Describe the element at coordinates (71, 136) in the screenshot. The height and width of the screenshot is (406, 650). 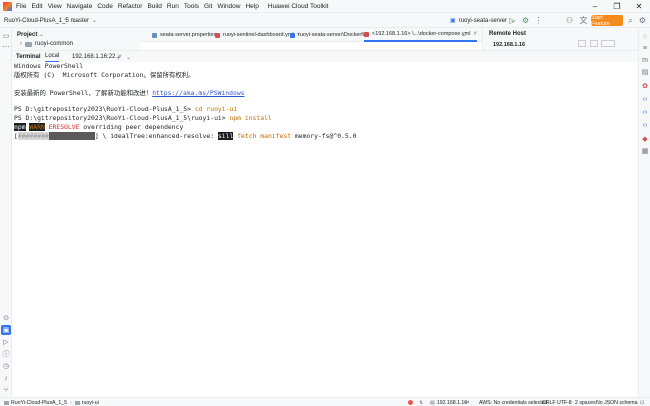
I see `progress-bar-fill: ############` at that location.